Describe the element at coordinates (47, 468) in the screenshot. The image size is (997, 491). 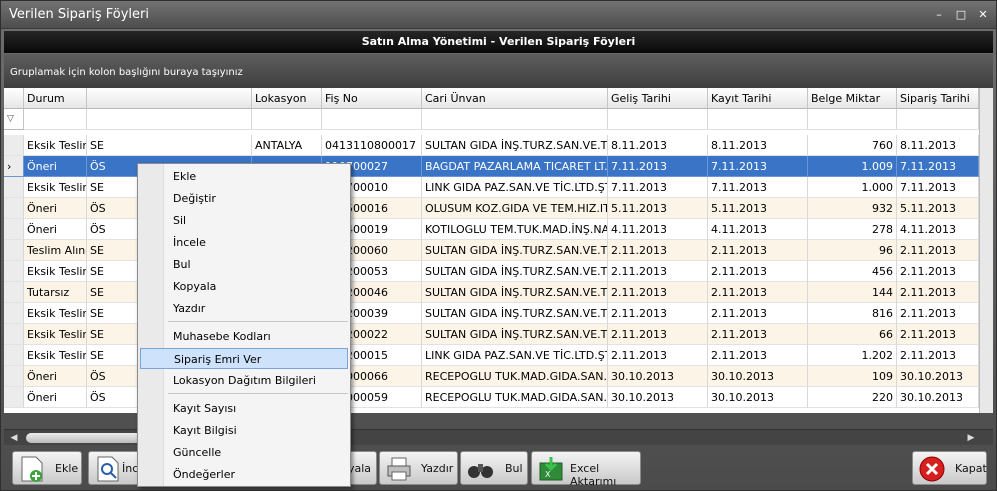
I see `ekle-button: Ekle` at that location.